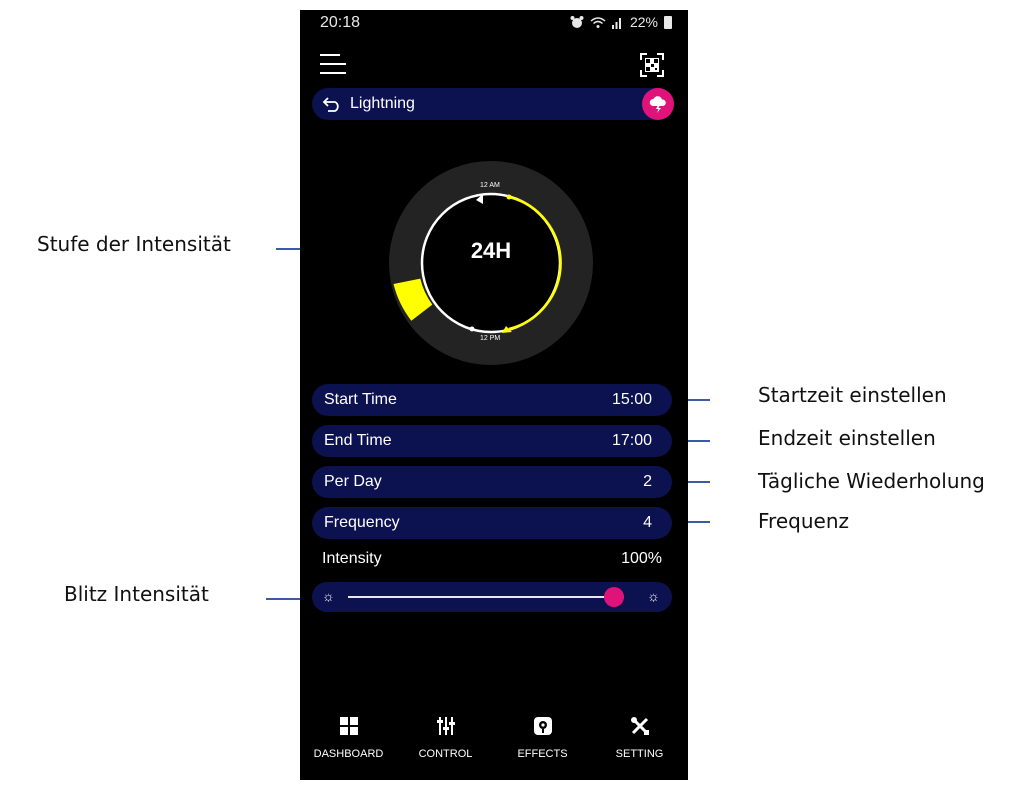 The height and width of the screenshot is (787, 1013). I want to click on bottom-navigation: DASHBOARD CONTROL EFFECTS SETTING, so click(494, 740).